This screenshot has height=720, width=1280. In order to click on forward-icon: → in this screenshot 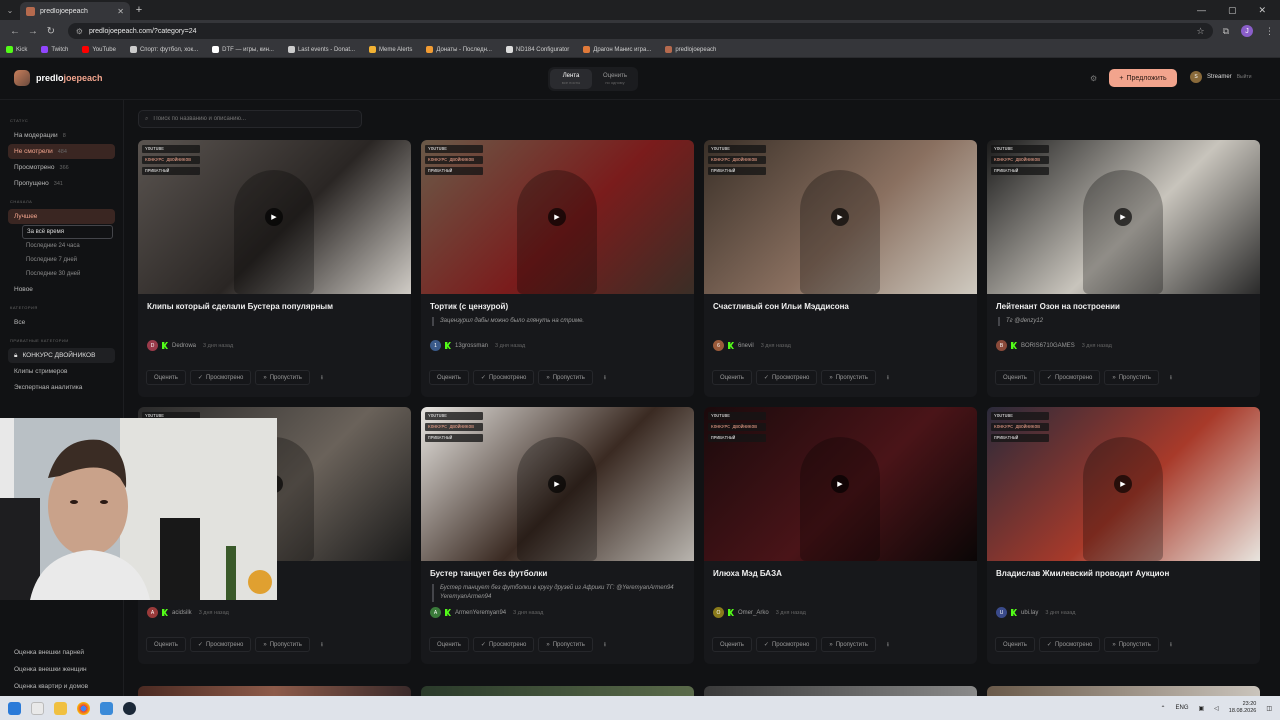, I will do `click(33, 31)`.